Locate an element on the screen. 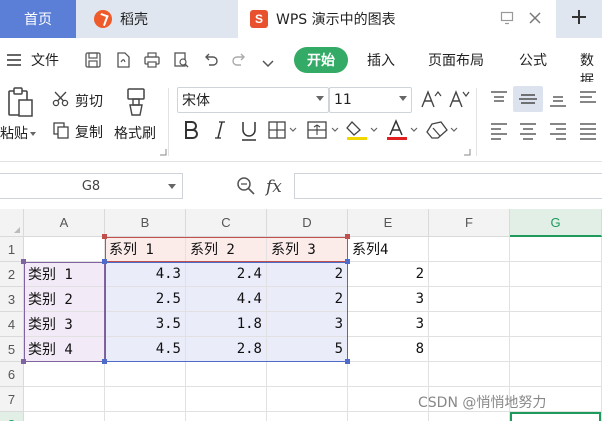 The width and height of the screenshot is (602, 421). cell-a6 is located at coordinates (64, 374).